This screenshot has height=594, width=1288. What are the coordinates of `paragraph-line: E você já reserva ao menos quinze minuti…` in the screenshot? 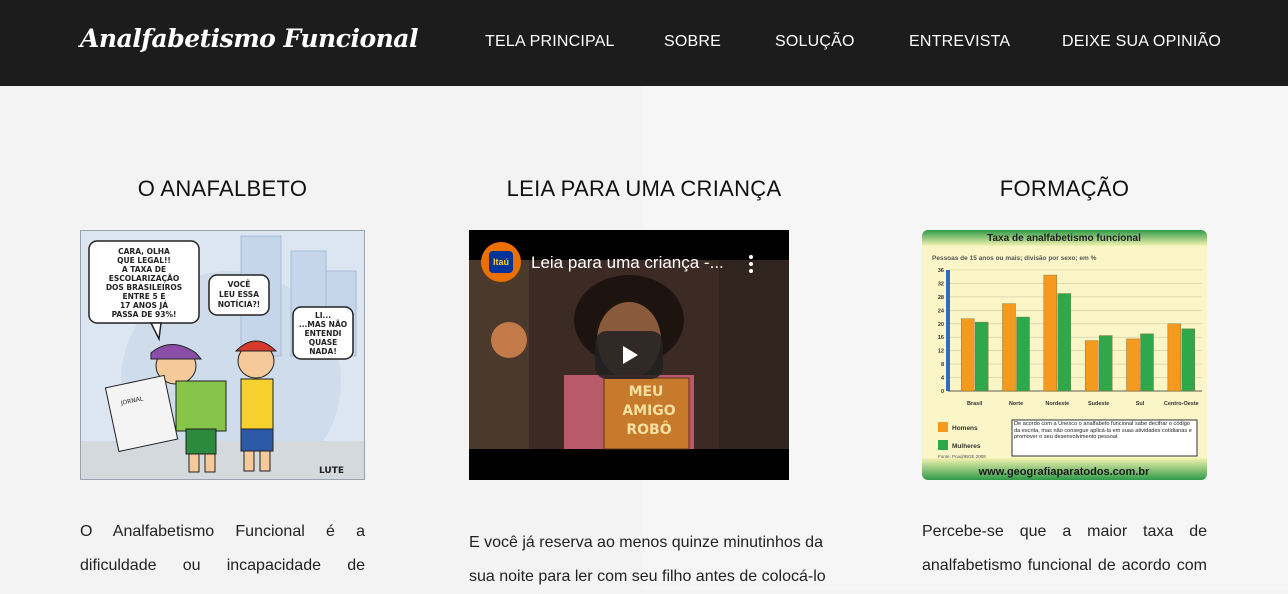 It's located at (646, 542).